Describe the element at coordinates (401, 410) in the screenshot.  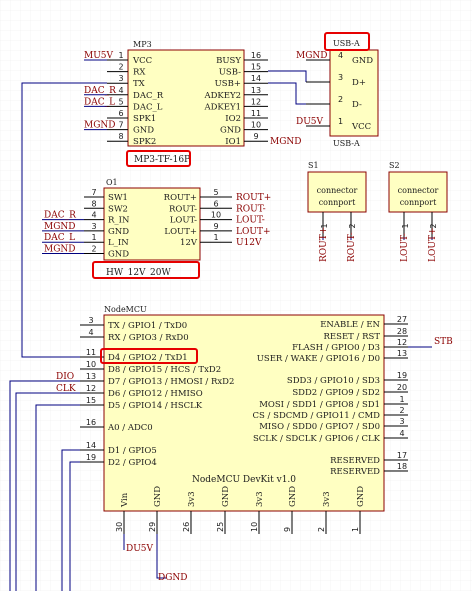
I see `mcu-pin-number: 2` at that location.